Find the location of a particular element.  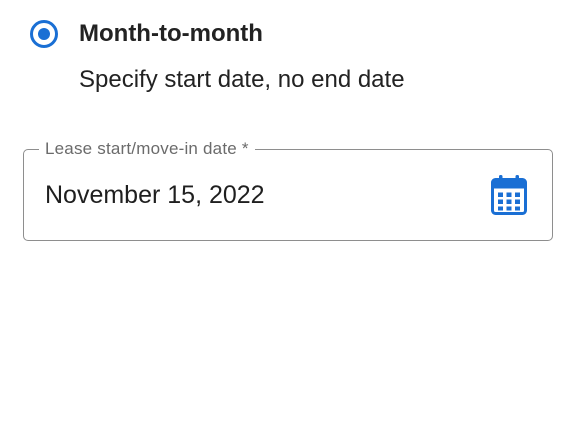

radio-selected-dot is located at coordinates (44, 34).